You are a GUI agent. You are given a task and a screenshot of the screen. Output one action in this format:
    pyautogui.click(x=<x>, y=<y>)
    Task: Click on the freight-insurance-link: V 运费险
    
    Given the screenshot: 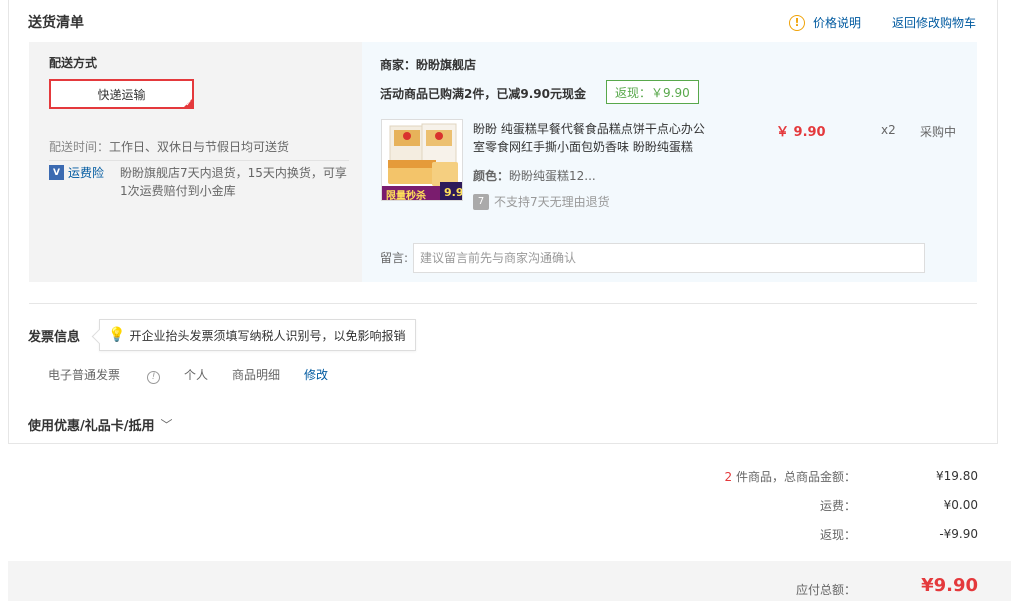 What is the action you would take?
    pyautogui.click(x=76, y=172)
    